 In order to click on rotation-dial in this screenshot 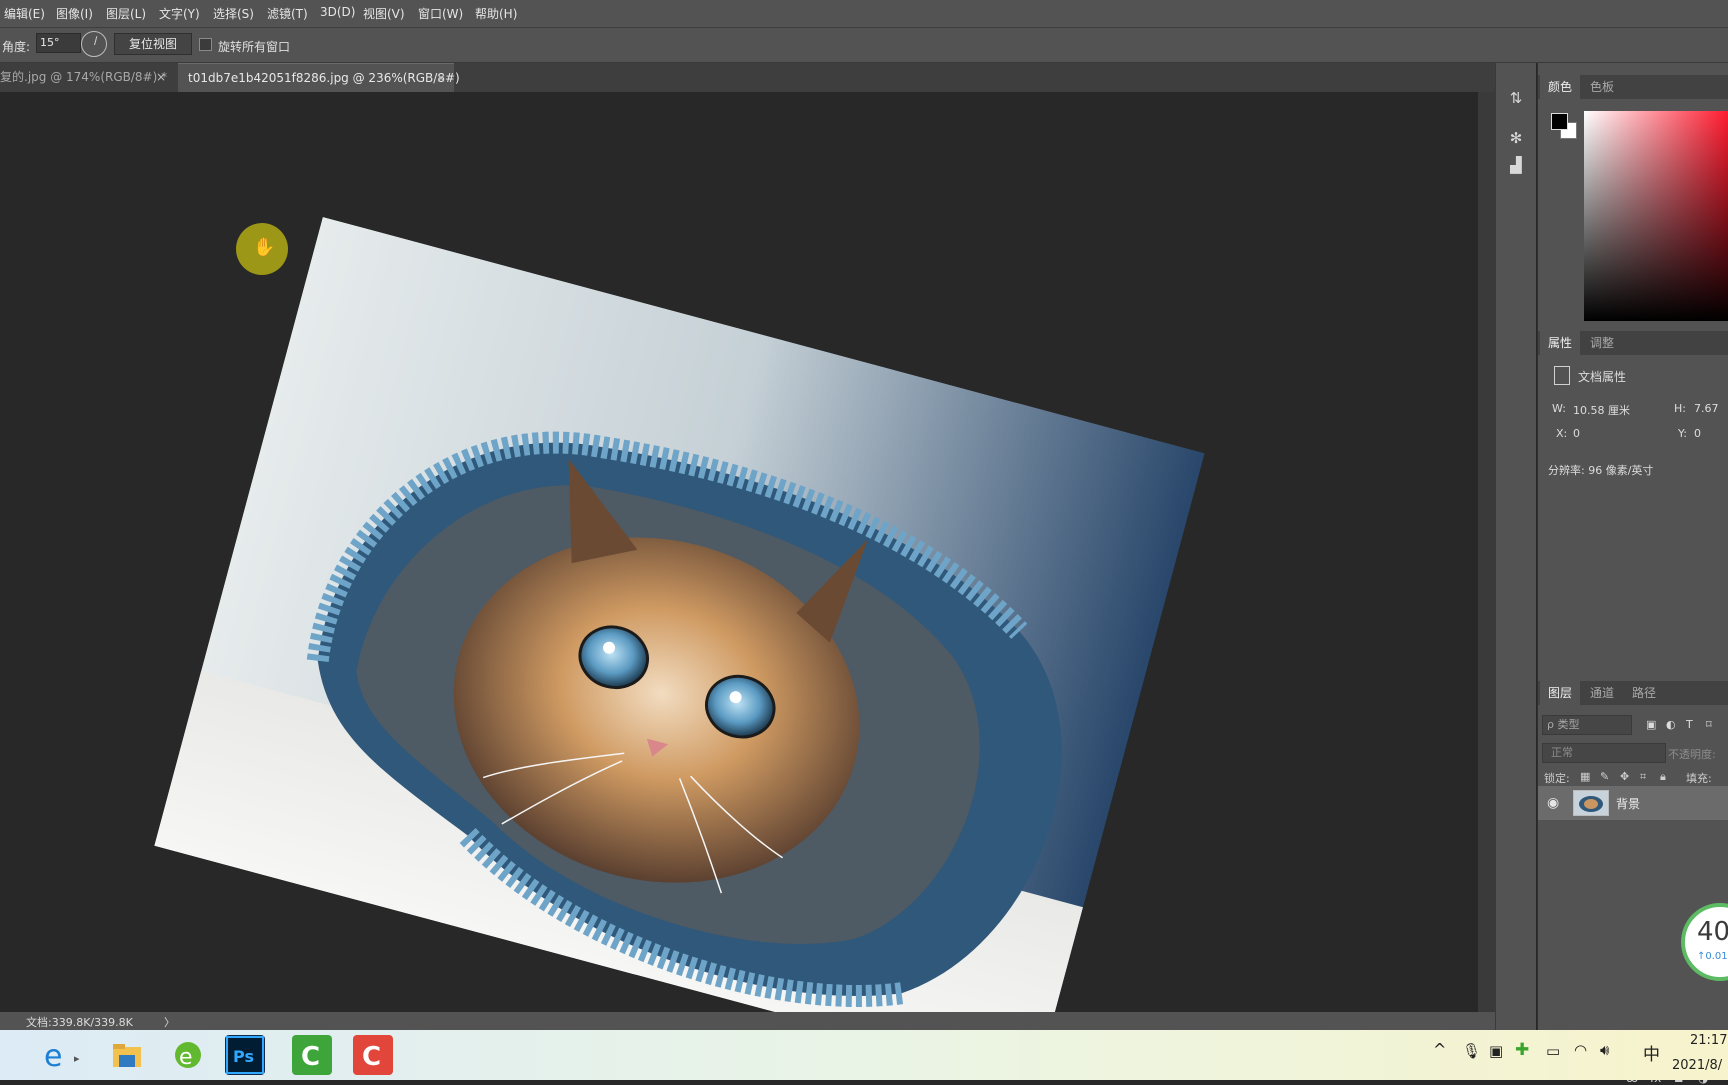, I will do `click(94, 44)`.